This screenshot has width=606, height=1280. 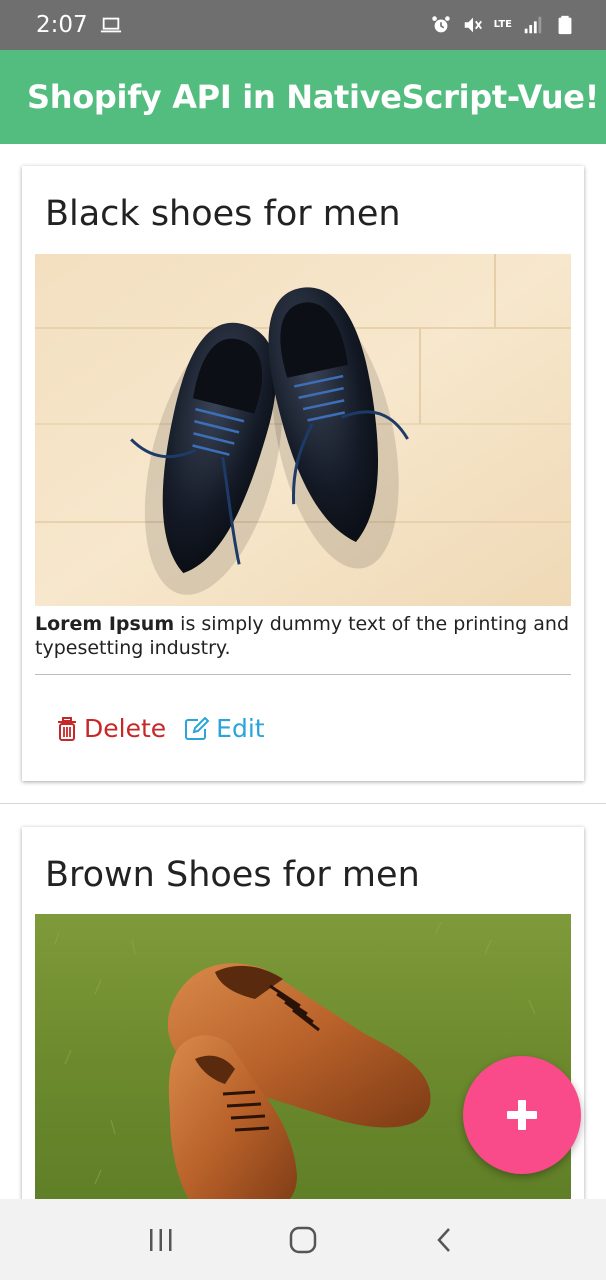 I want to click on back-icon, so click(x=443, y=1239).